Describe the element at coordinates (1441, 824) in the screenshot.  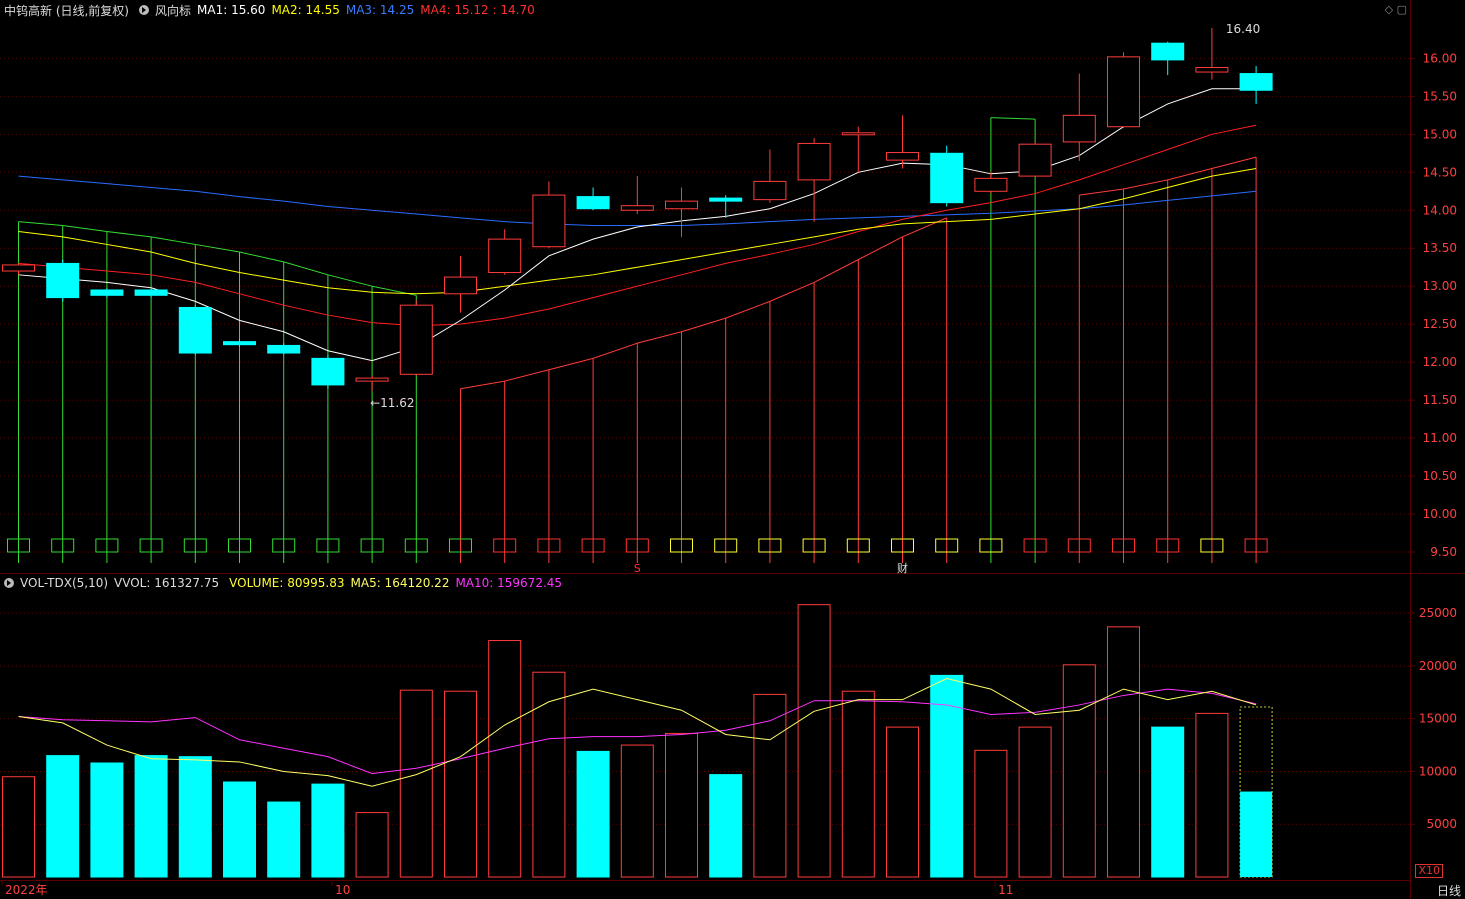
I see `volume-tick-label: 5000` at that location.